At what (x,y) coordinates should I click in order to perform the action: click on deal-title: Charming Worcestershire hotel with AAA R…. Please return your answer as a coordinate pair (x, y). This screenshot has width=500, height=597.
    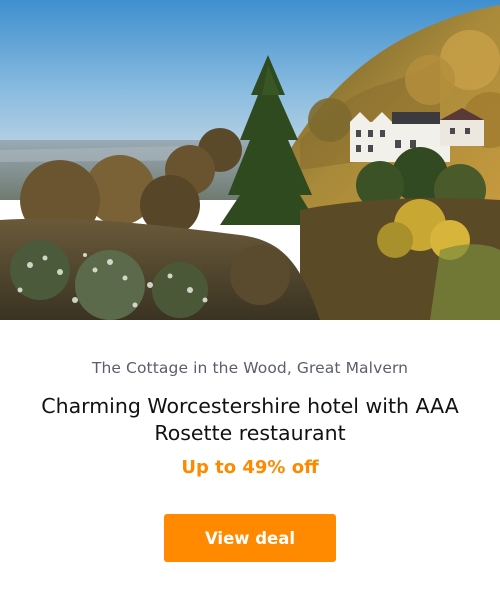
    Looking at the image, I should click on (250, 420).